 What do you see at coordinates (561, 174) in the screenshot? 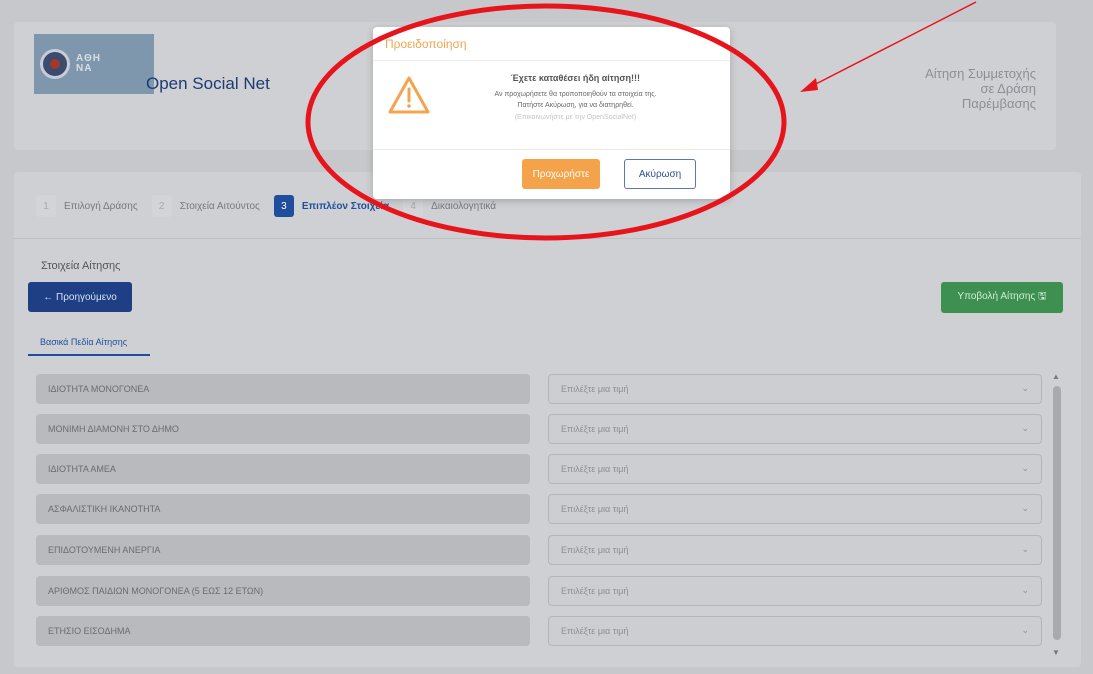
I see `proceed-button: Προχωρήστε` at bounding box center [561, 174].